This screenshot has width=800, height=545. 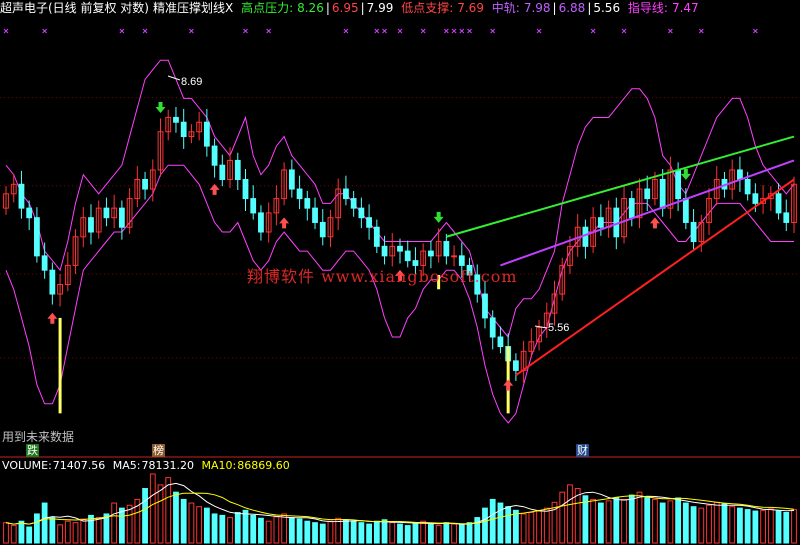 I want to click on guide-line-label: 指导线:, so click(x=647, y=8).